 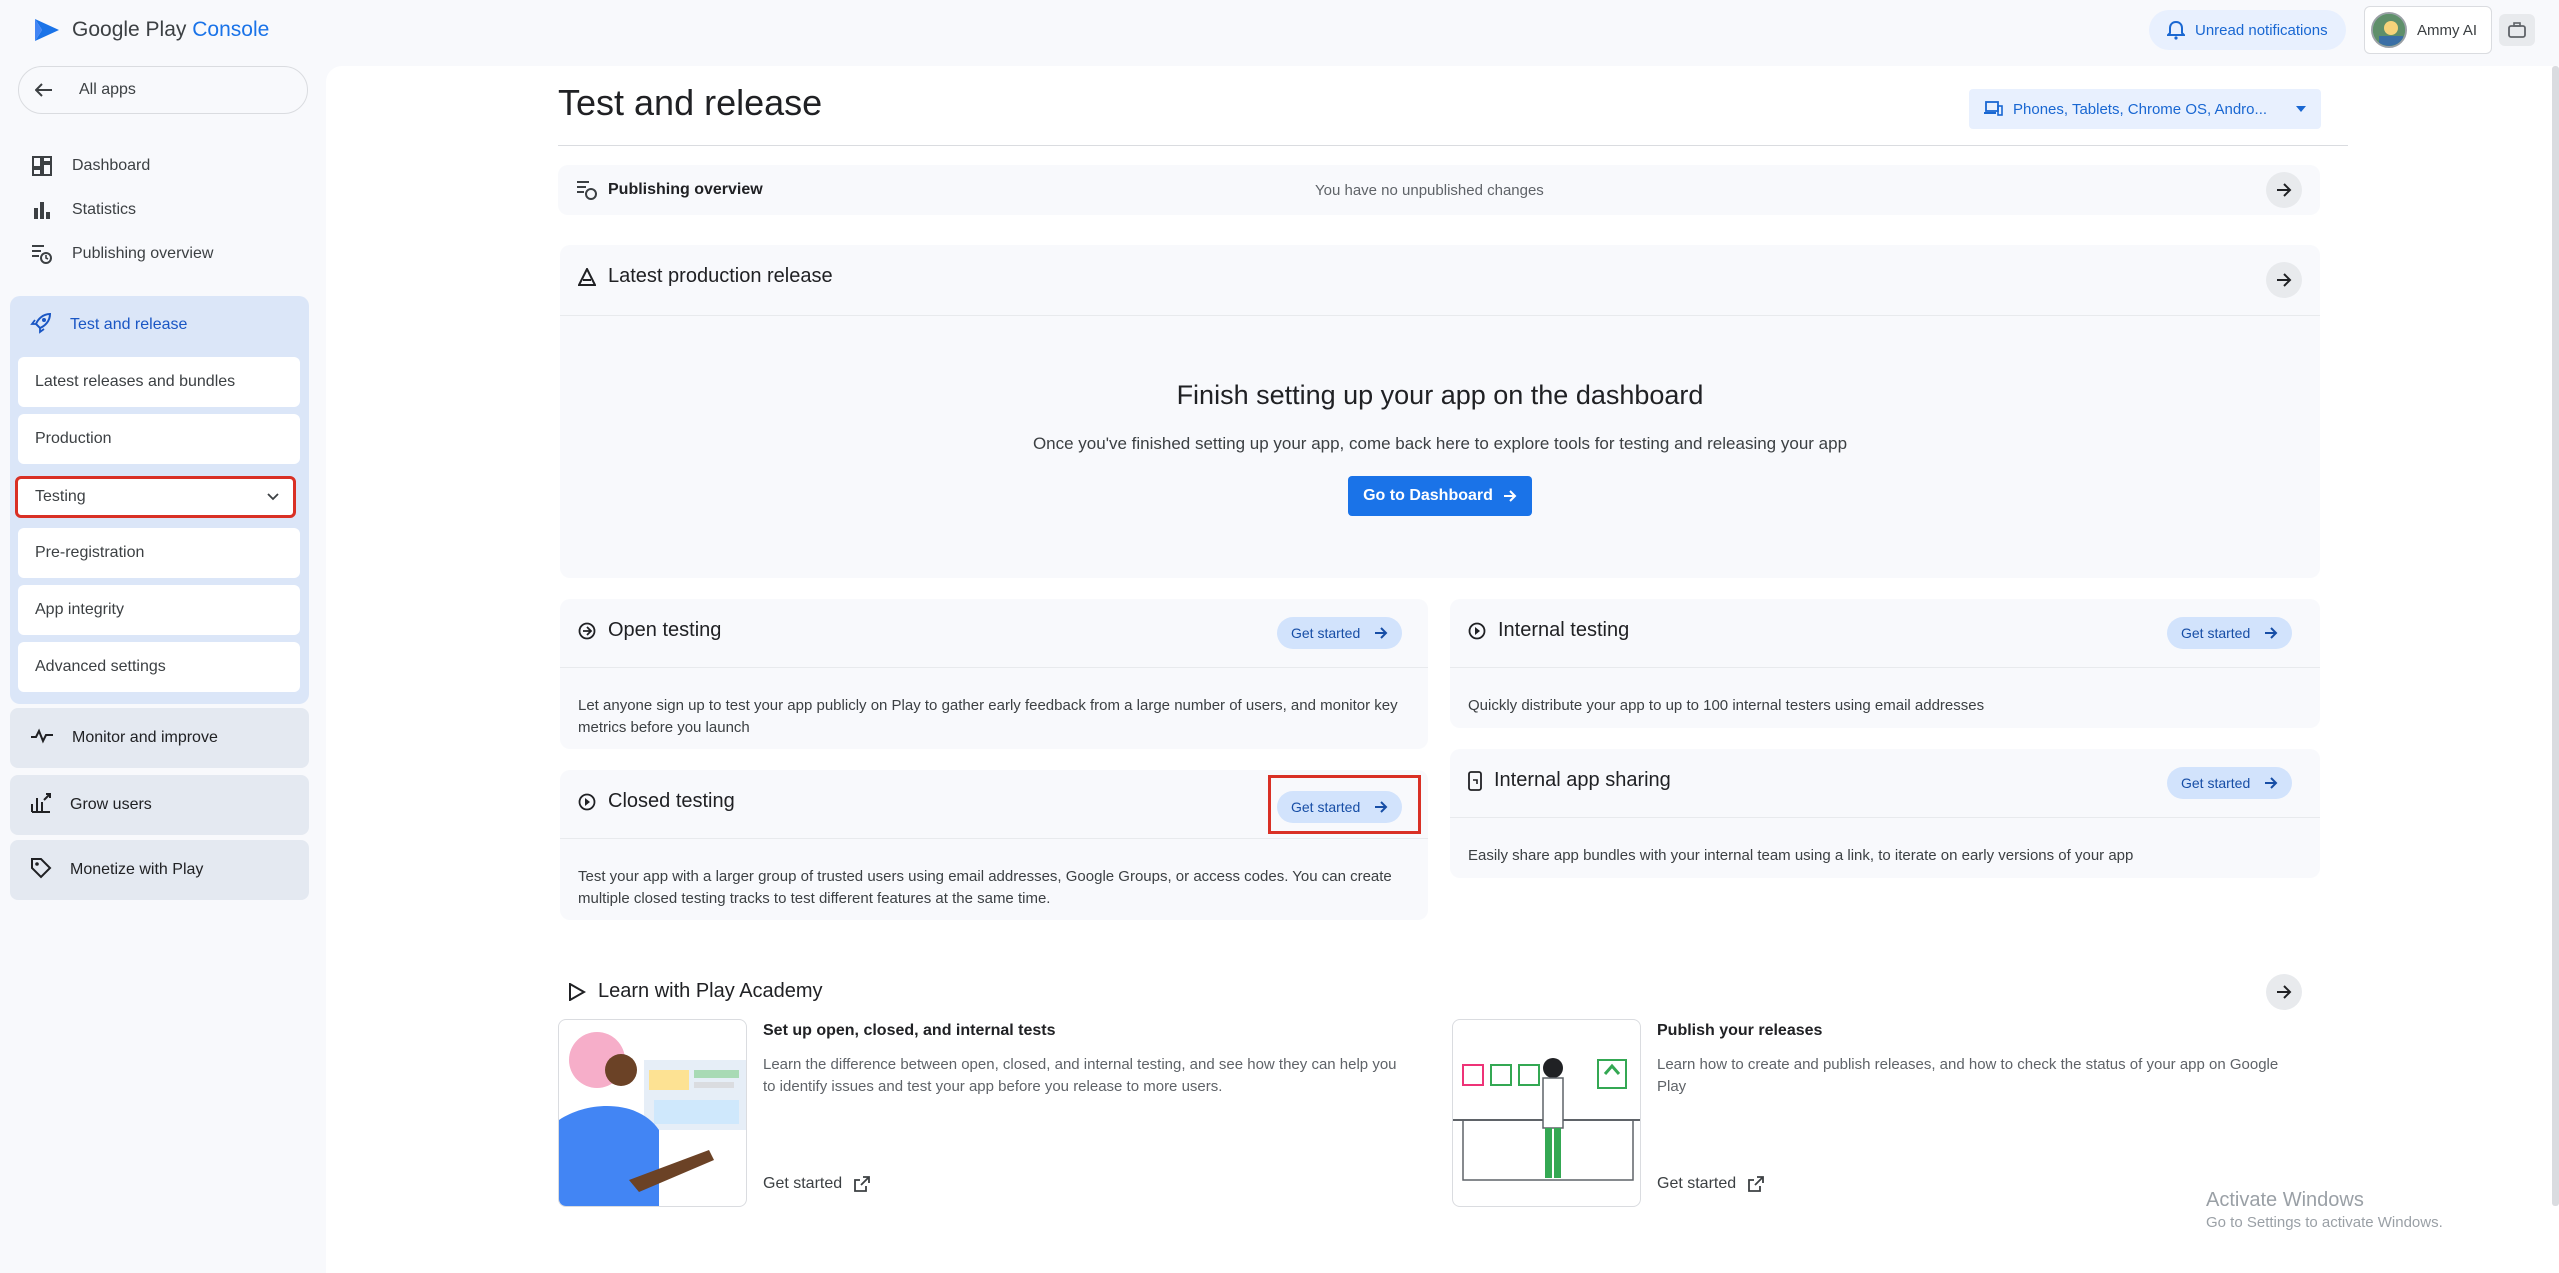 I want to click on sidebar-item-label: Statistics, so click(x=104, y=209).